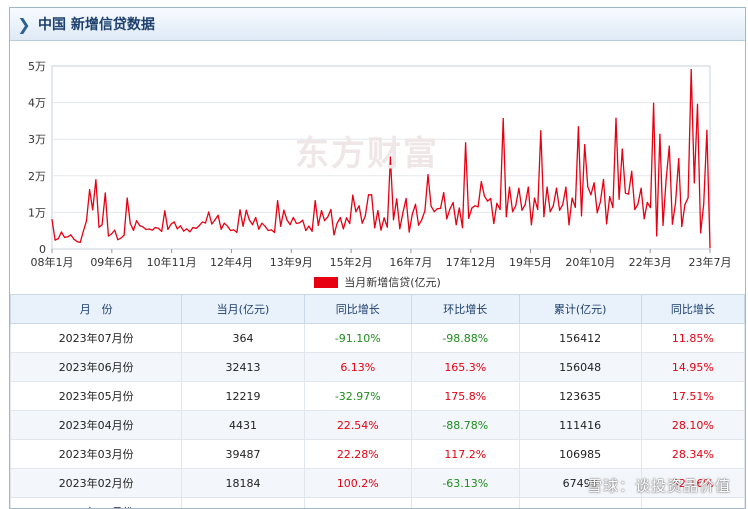  Describe the element at coordinates (692, 502) in the screenshot. I see `table-cell: 17.45%` at that location.